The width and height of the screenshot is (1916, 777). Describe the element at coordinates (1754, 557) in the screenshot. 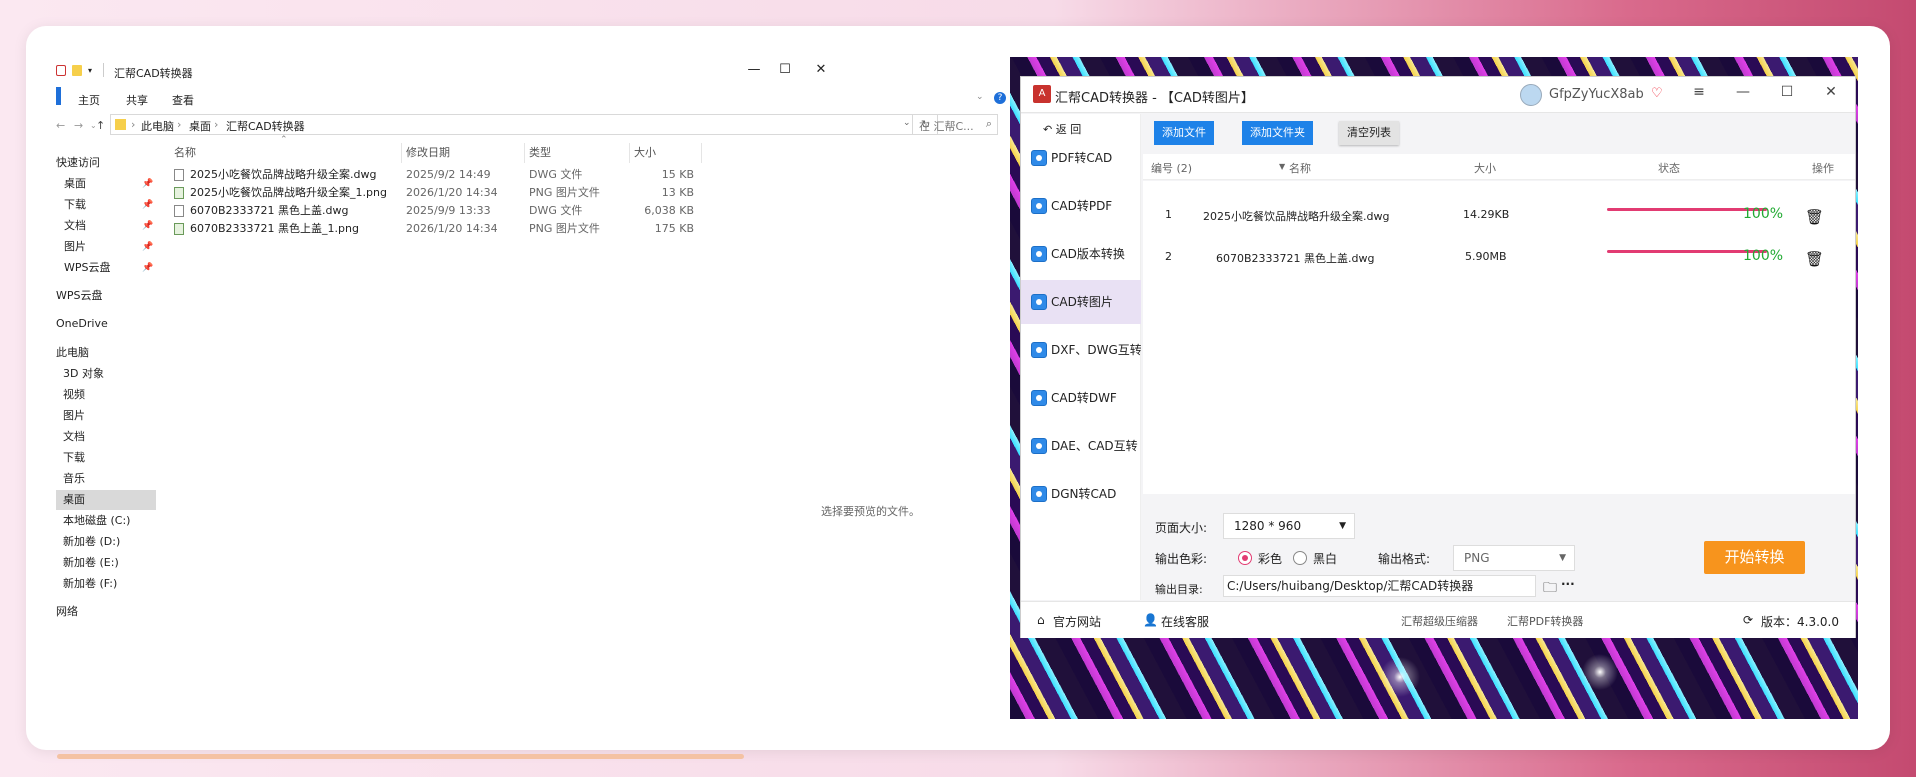

I see `start-convert-button: 开始转换` at that location.